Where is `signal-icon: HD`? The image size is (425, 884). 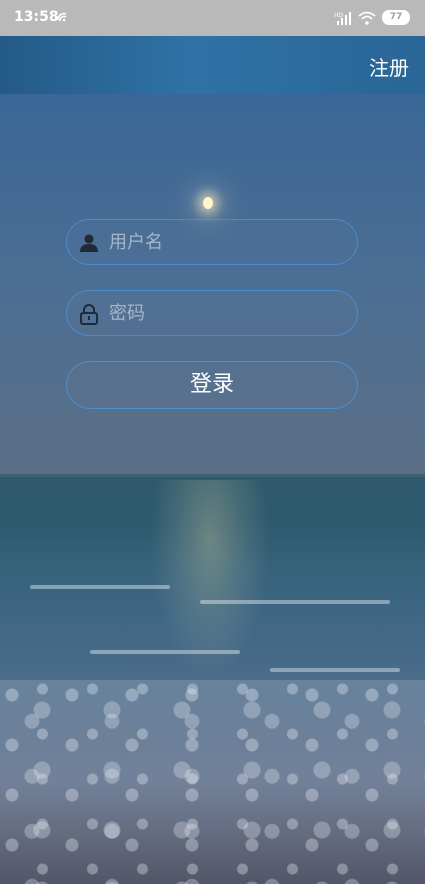
signal-icon: HD is located at coordinates (342, 18).